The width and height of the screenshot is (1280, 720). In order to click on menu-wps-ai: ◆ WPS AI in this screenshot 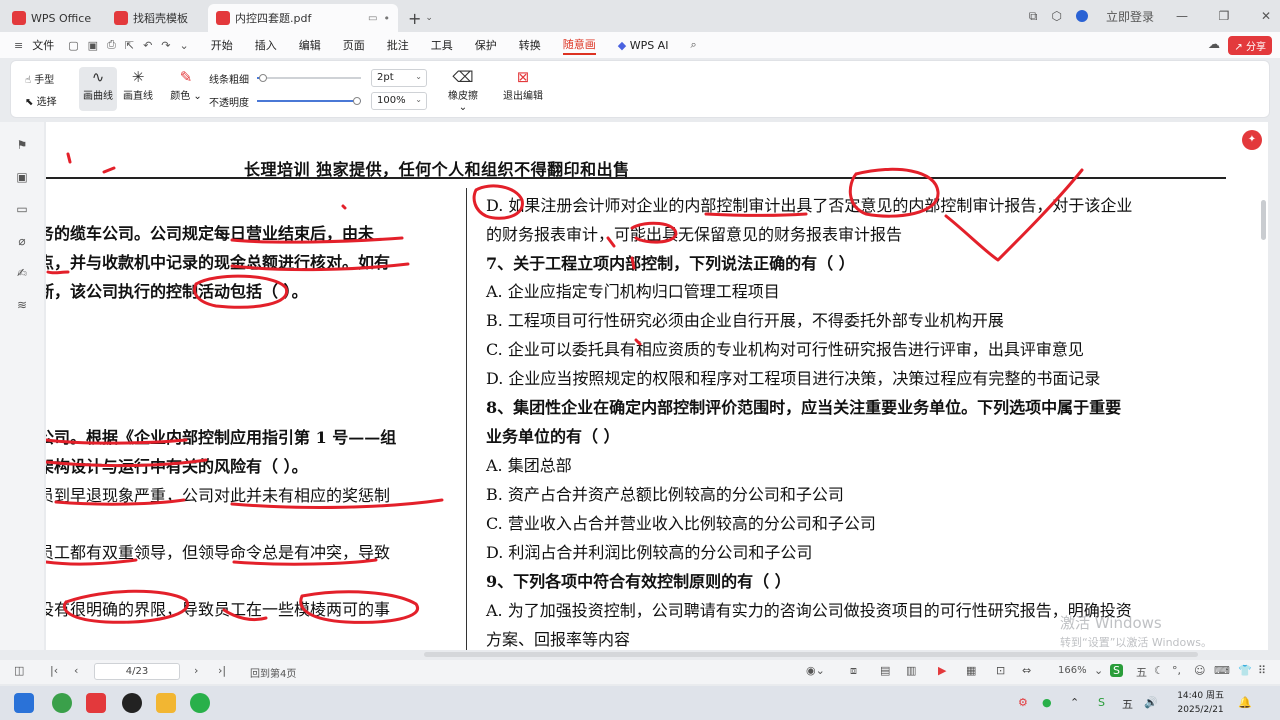, I will do `click(643, 45)`.